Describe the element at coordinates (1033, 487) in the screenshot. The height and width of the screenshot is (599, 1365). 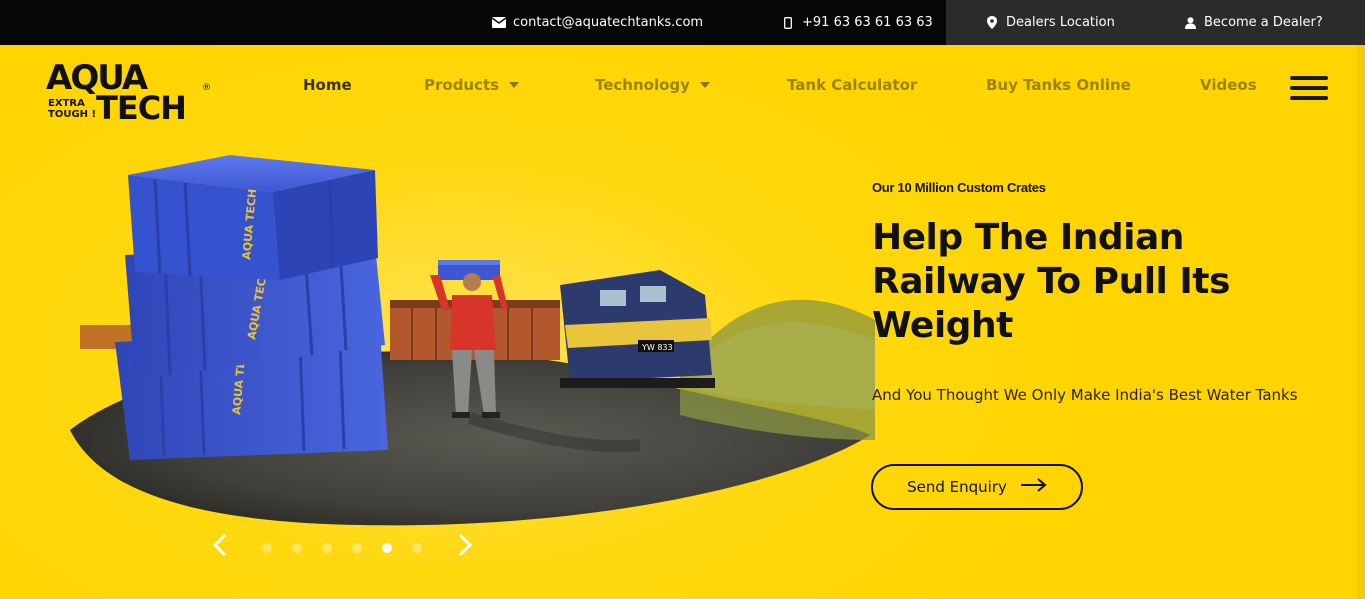
I see `arrow-right-icon` at that location.